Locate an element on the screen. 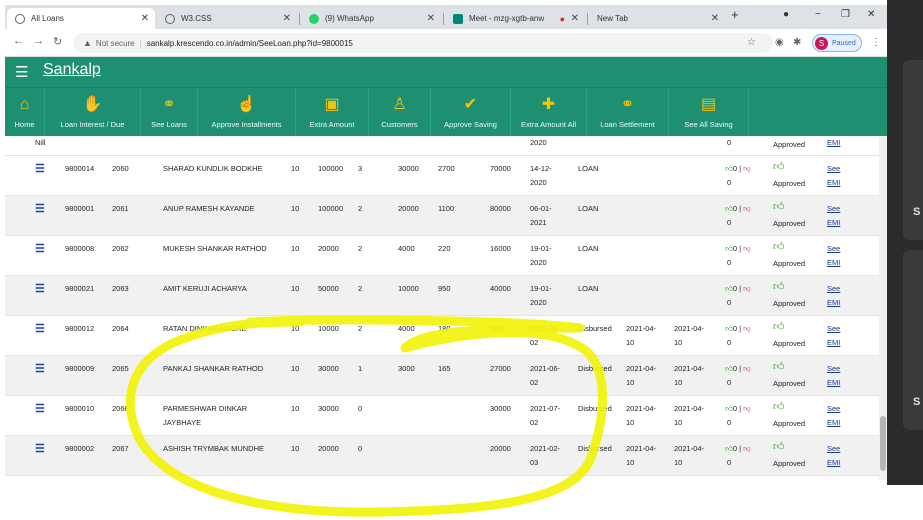 The width and height of the screenshot is (923, 520). nav-see-all-saving: ▤ See All Saving is located at coordinates (709, 112).